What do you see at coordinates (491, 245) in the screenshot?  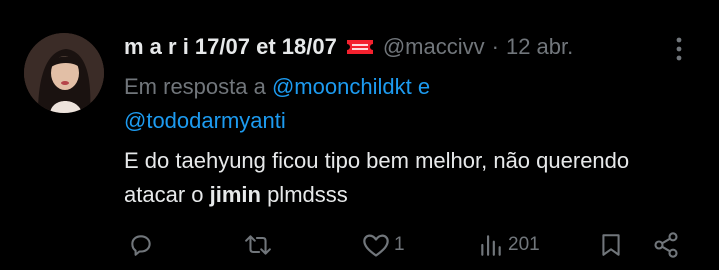 I see `analytics-icon` at bounding box center [491, 245].